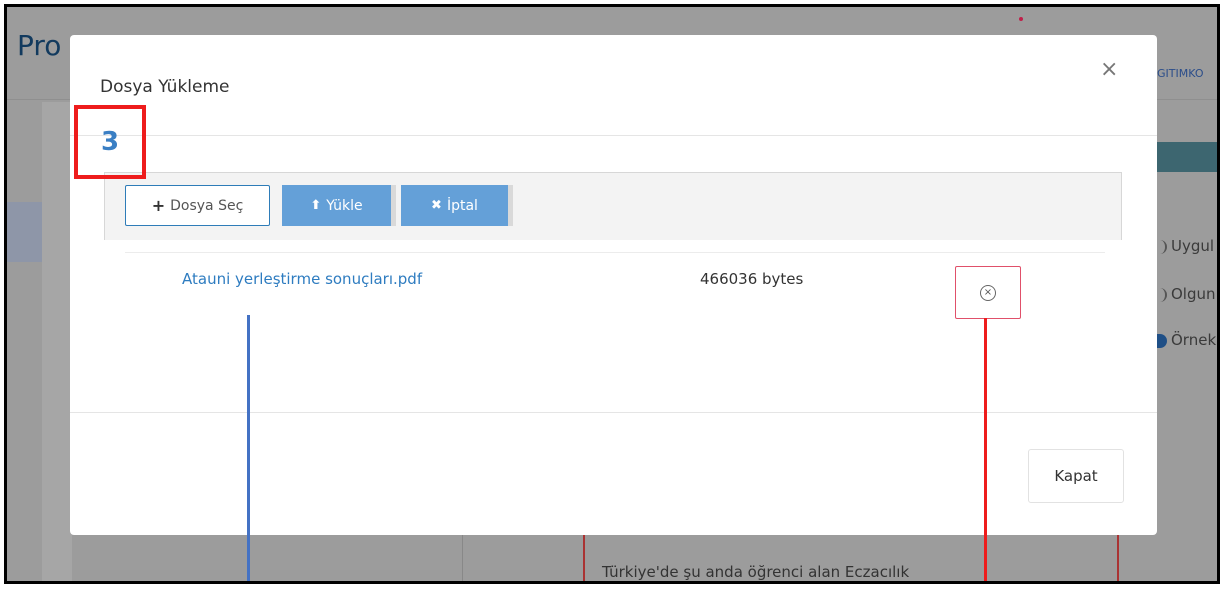 The height and width of the screenshot is (590, 1224). What do you see at coordinates (302, 279) in the screenshot?
I see `file-name-link: Atauni yerleştirme sonuçları.pdf` at bounding box center [302, 279].